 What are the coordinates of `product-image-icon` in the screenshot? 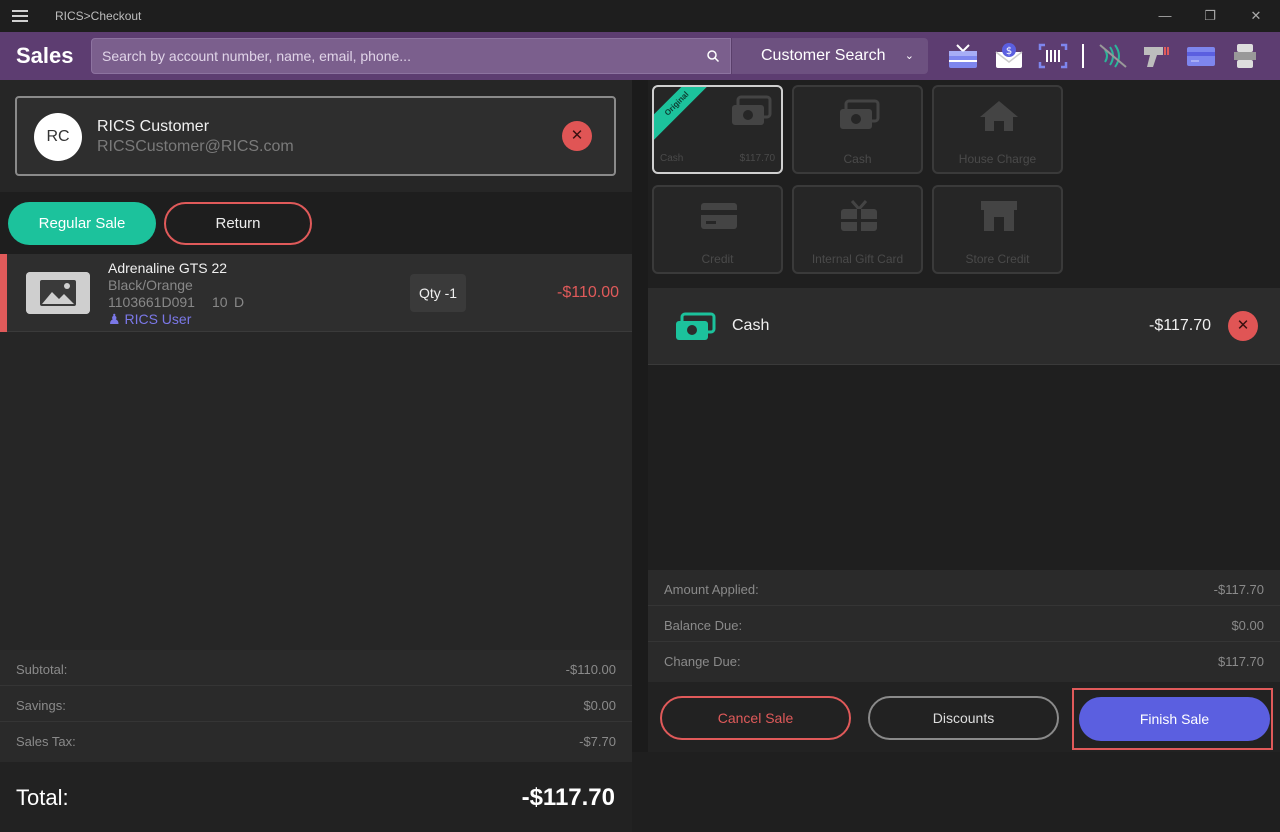 It's located at (58, 293).